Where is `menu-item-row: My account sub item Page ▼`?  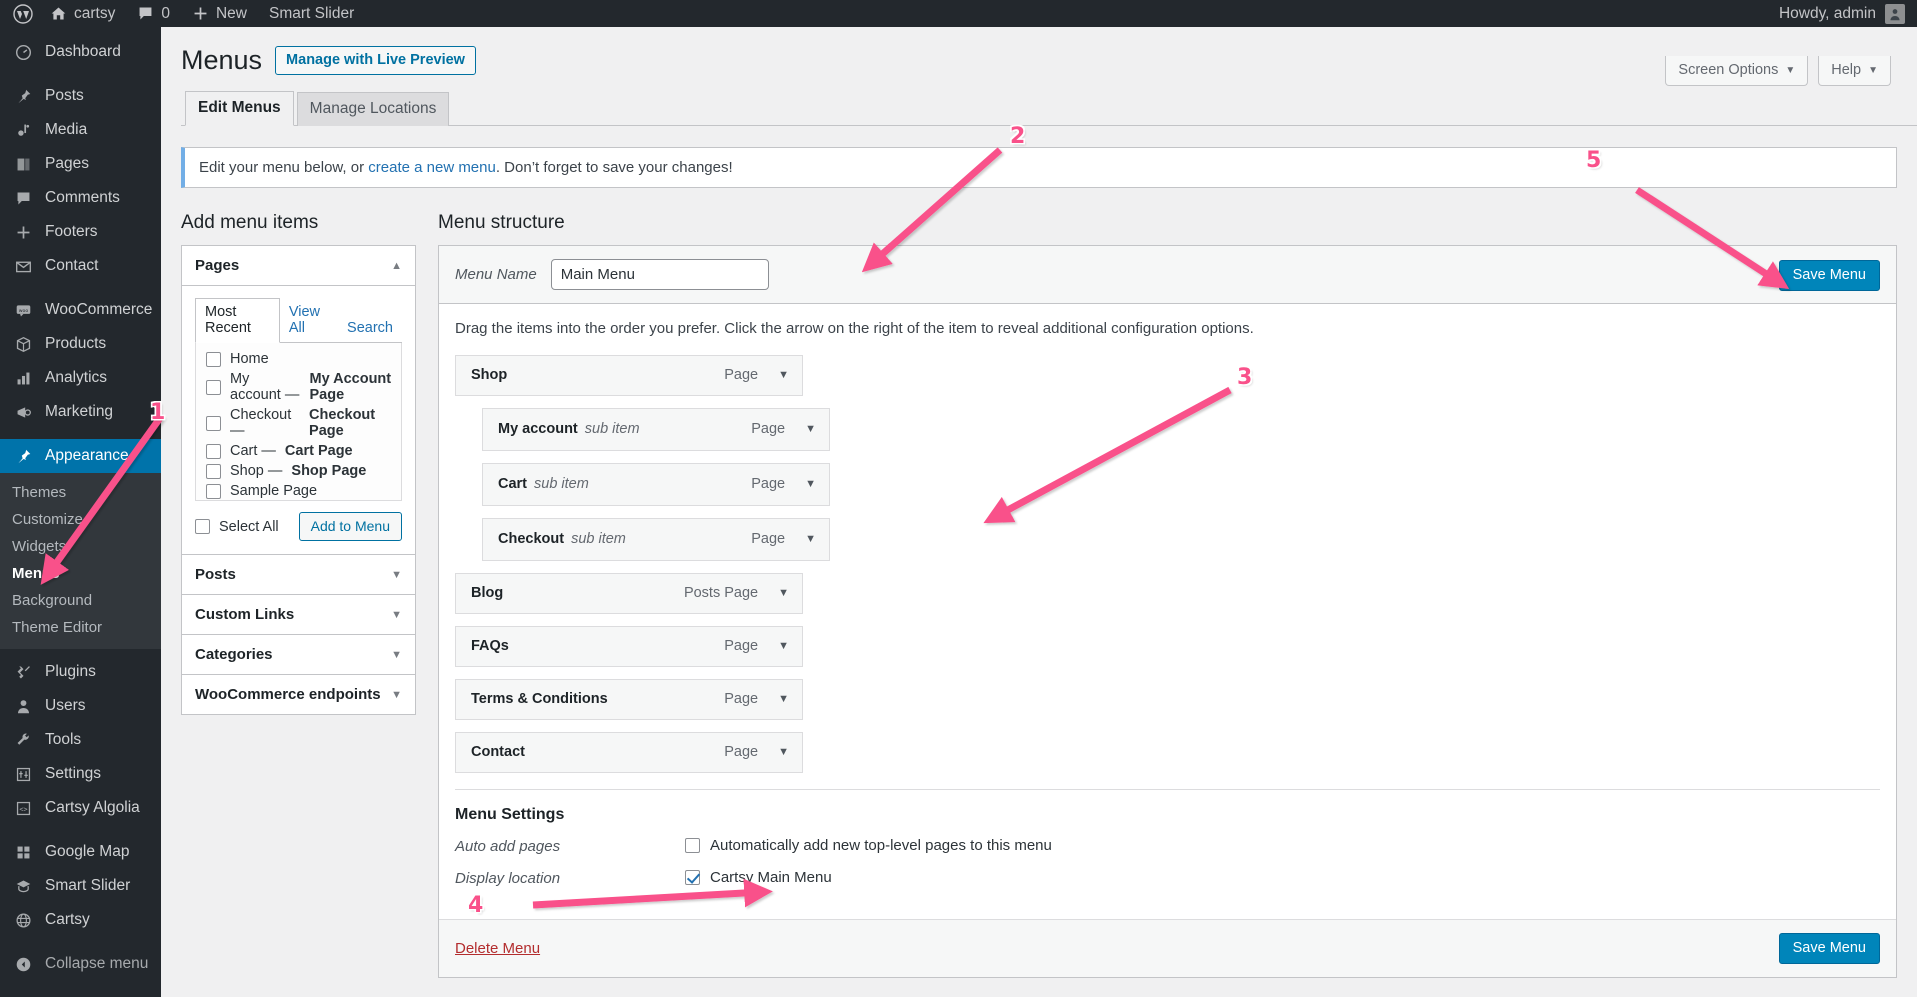
menu-item-row: My account sub item Page ▼ is located at coordinates (656, 430).